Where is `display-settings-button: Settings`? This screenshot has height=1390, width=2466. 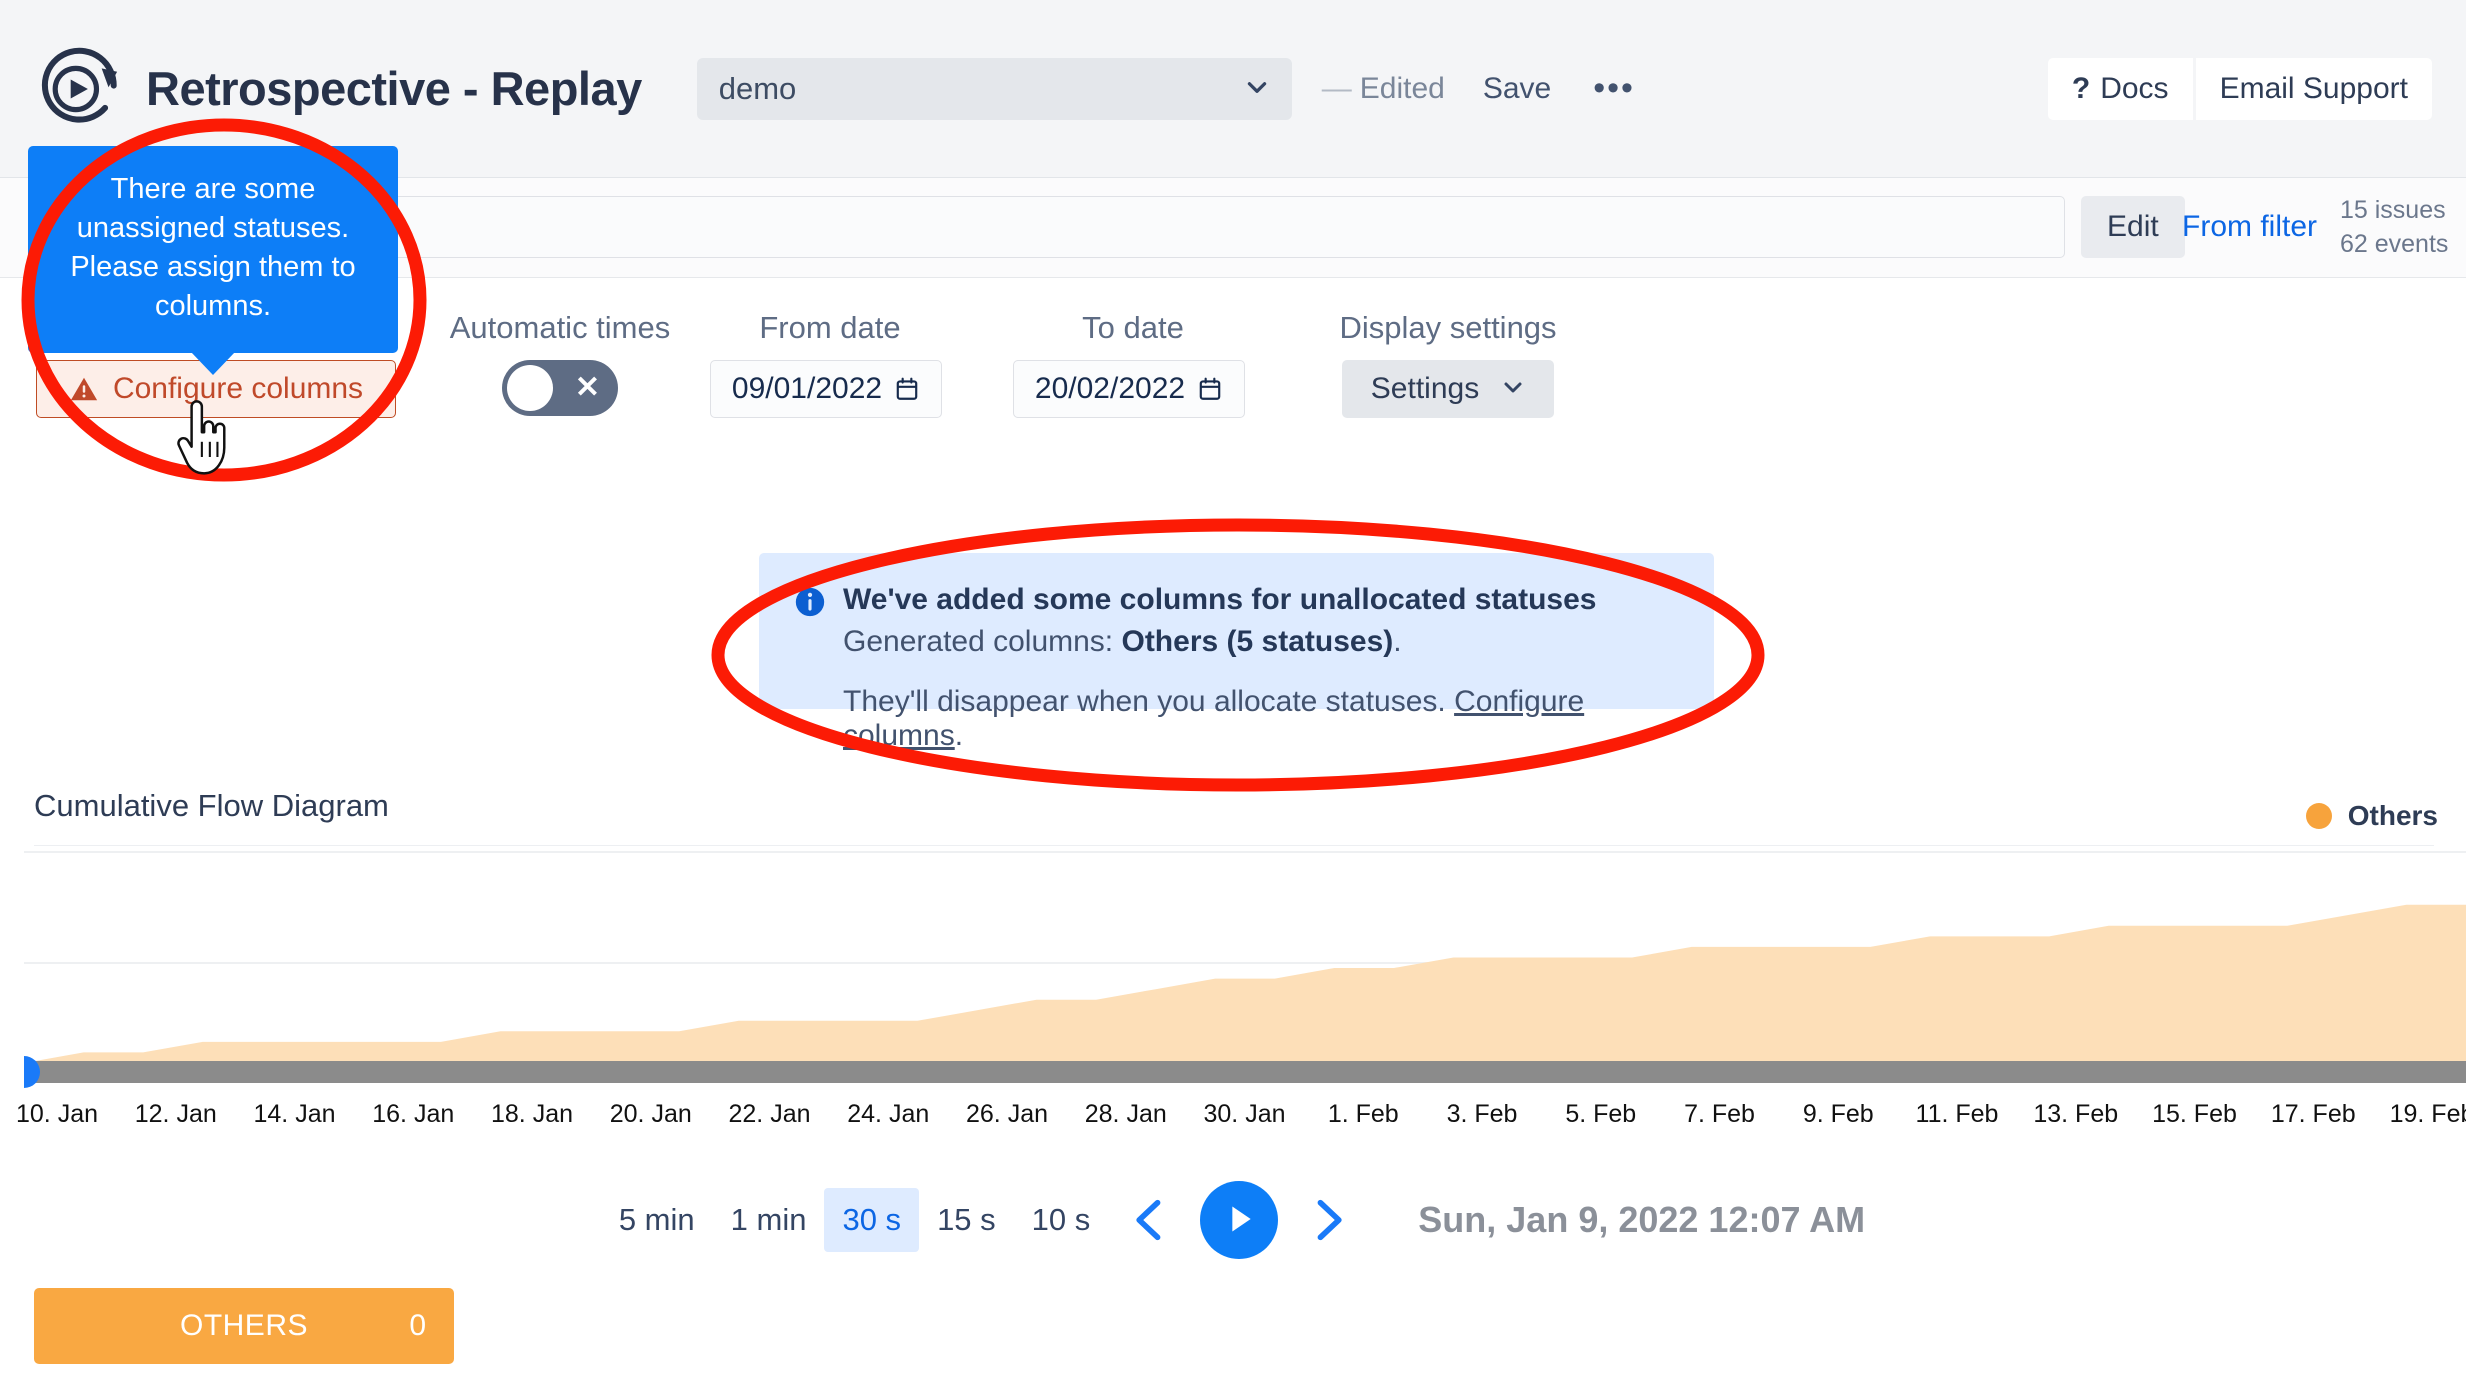
display-settings-button: Settings is located at coordinates (1448, 389).